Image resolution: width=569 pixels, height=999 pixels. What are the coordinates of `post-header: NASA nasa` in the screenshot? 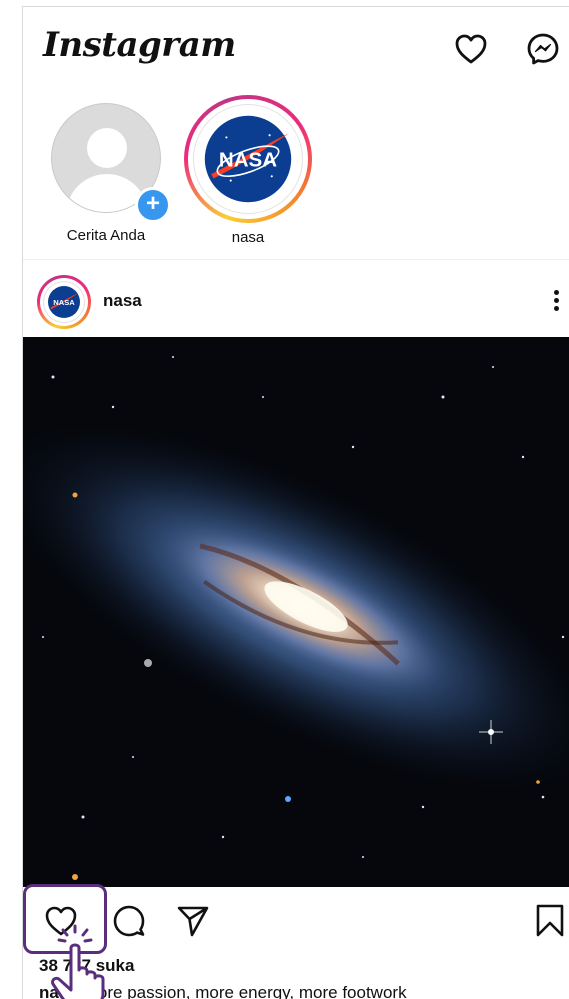 It's located at (296, 303).